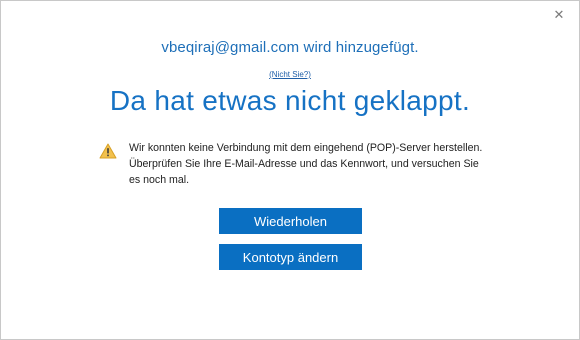 The width and height of the screenshot is (580, 340). Describe the element at coordinates (559, 16) in the screenshot. I see `close-icon: ✕` at that location.